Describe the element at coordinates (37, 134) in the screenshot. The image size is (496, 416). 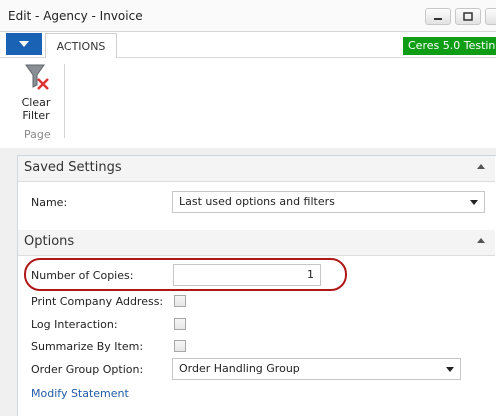
I see `ribbon-group-label: Page` at that location.